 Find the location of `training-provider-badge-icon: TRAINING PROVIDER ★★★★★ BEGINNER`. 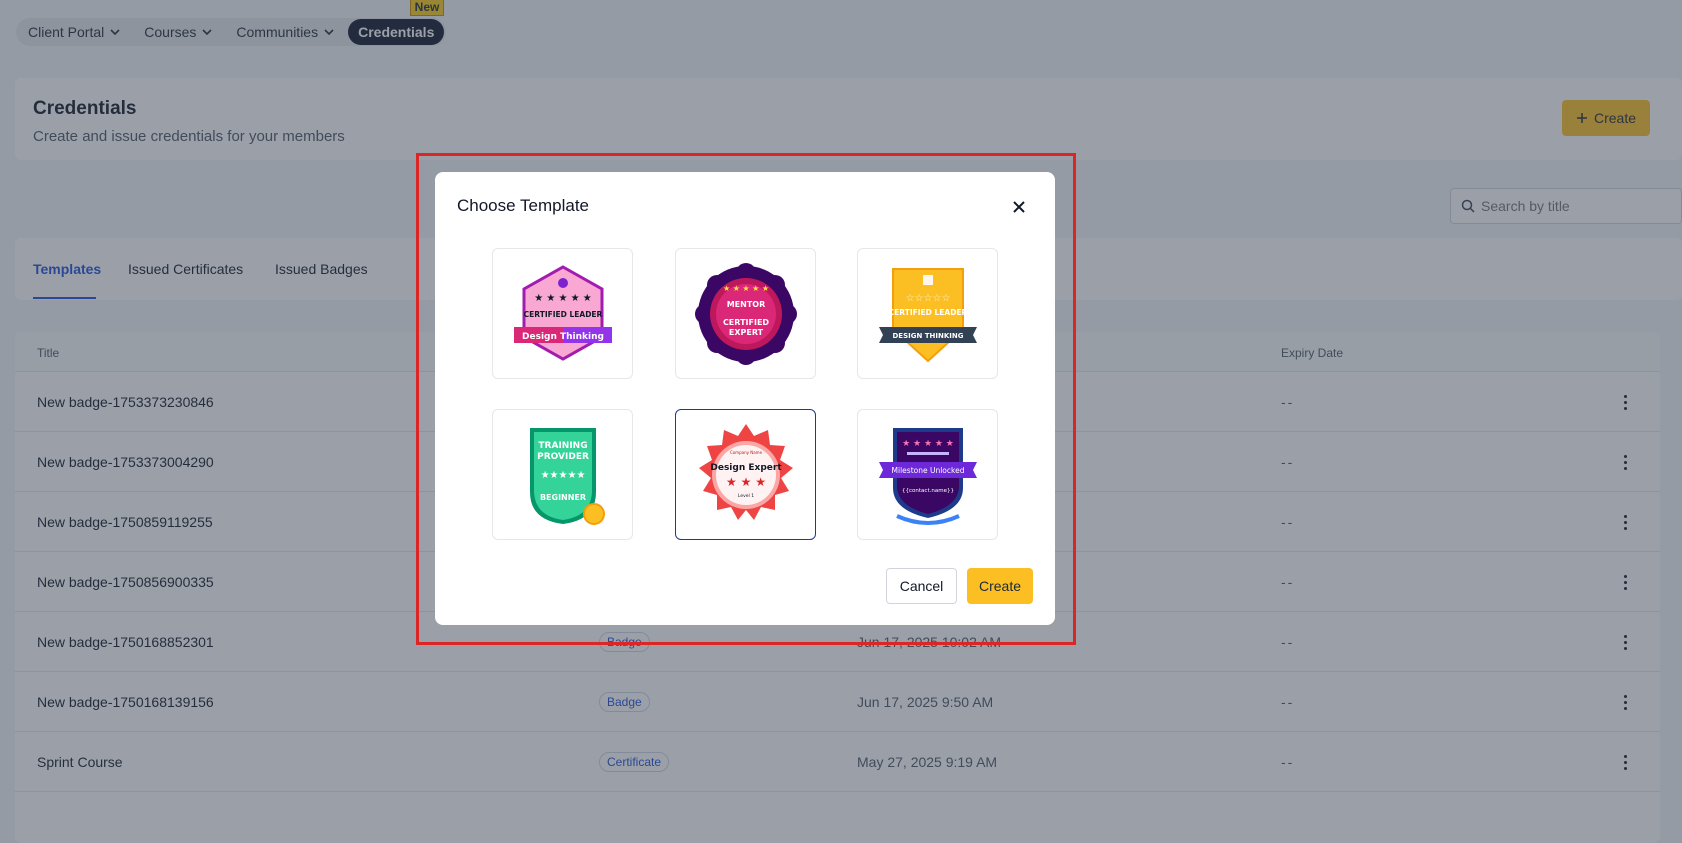

training-provider-badge-icon: TRAINING PROVIDER ★★★★★ BEGINNER is located at coordinates (567, 476).